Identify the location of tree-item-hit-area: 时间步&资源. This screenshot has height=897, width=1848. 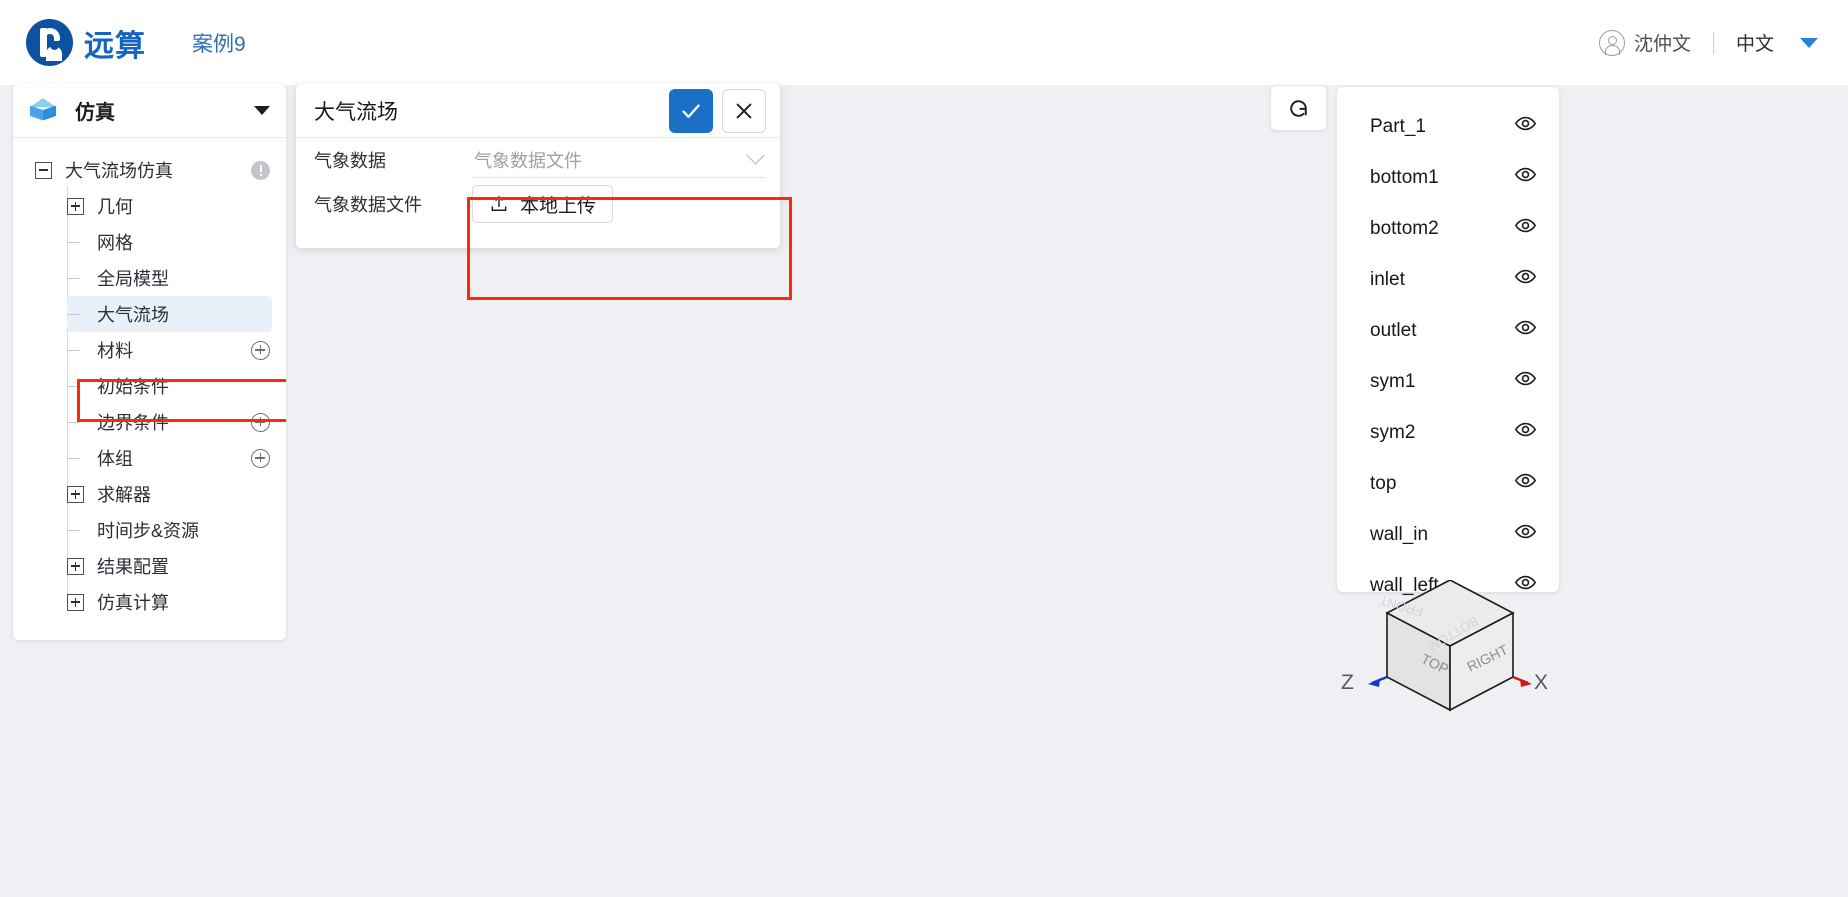
(176, 530).